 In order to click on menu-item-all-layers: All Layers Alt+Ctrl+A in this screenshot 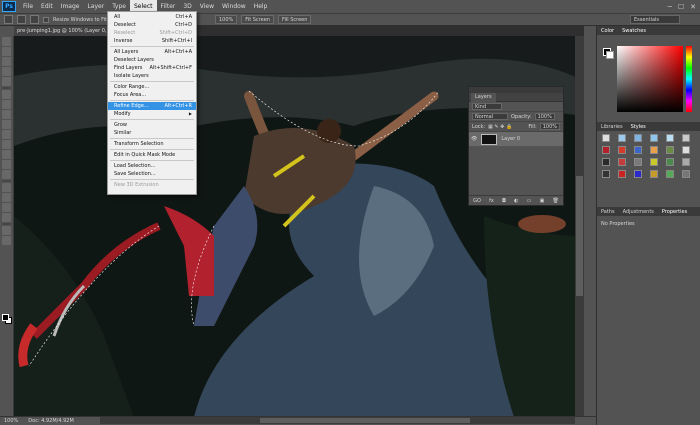, I will do `click(152, 52)`.